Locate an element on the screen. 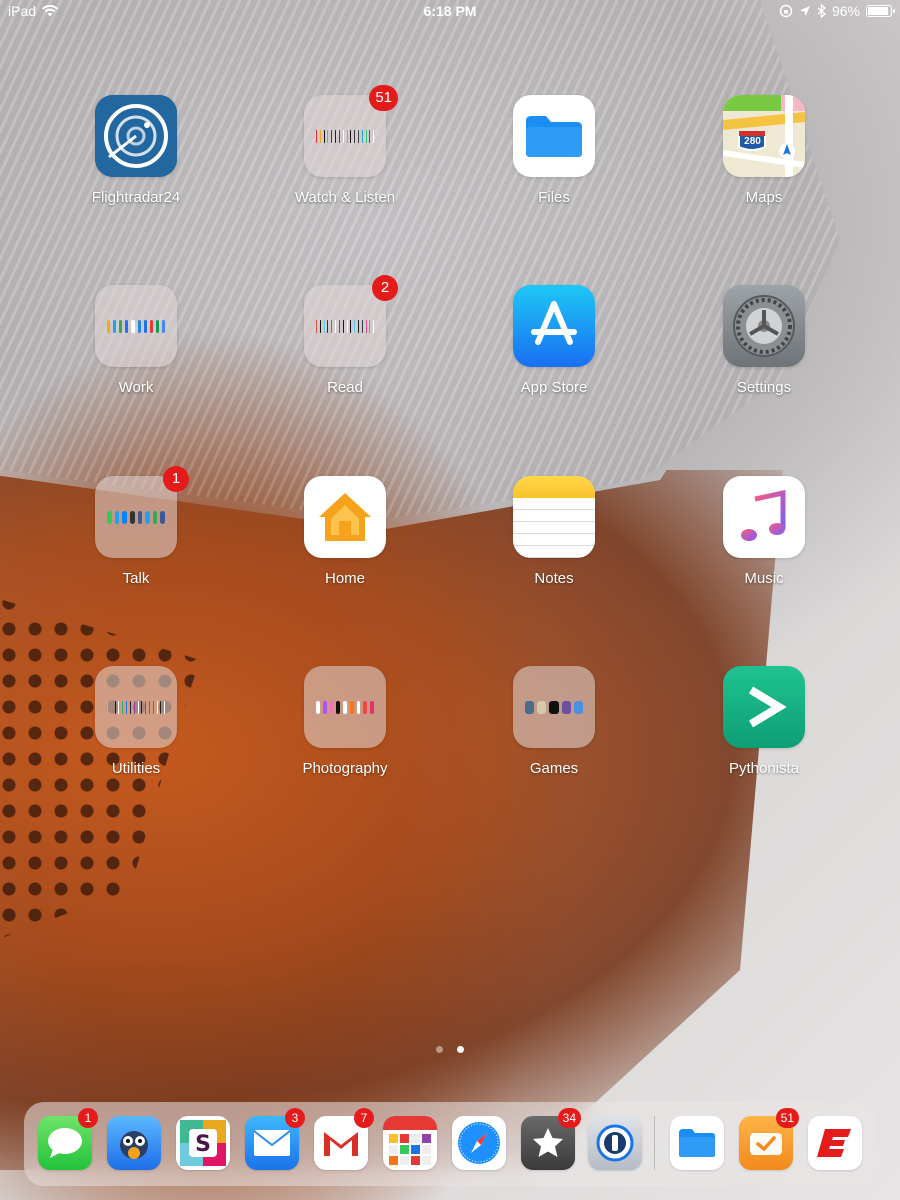  app-label: Photography is located at coordinates (345, 768).